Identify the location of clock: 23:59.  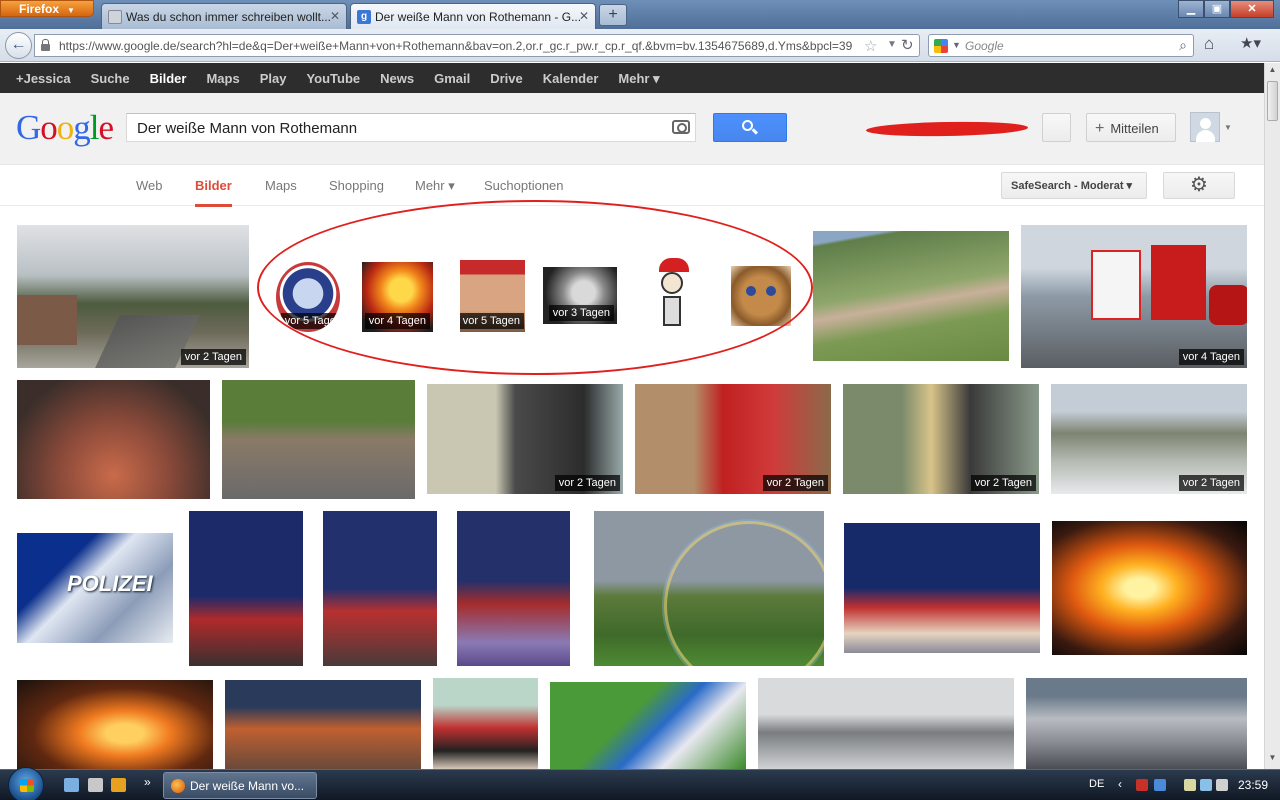
(1253, 785).